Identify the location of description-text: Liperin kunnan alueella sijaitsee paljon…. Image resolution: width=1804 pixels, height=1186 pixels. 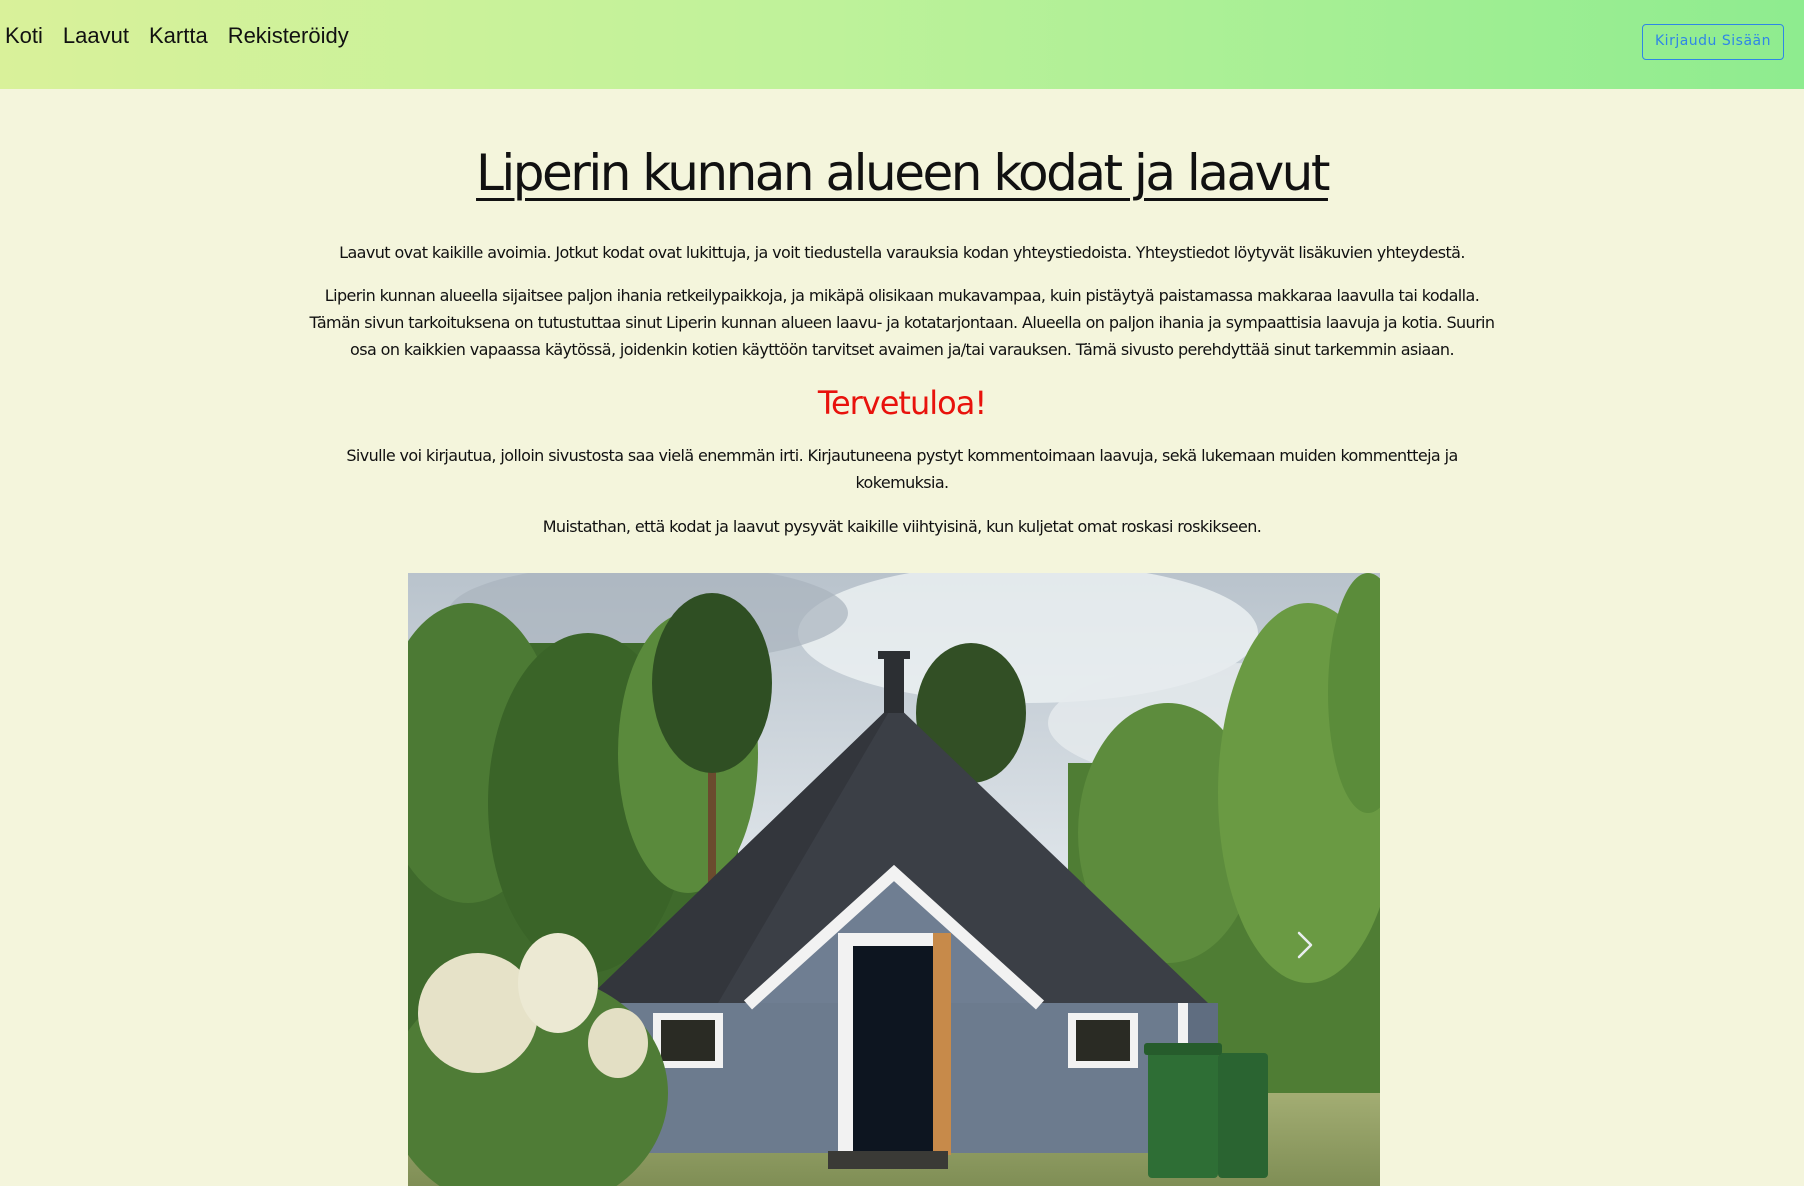
(902, 322).